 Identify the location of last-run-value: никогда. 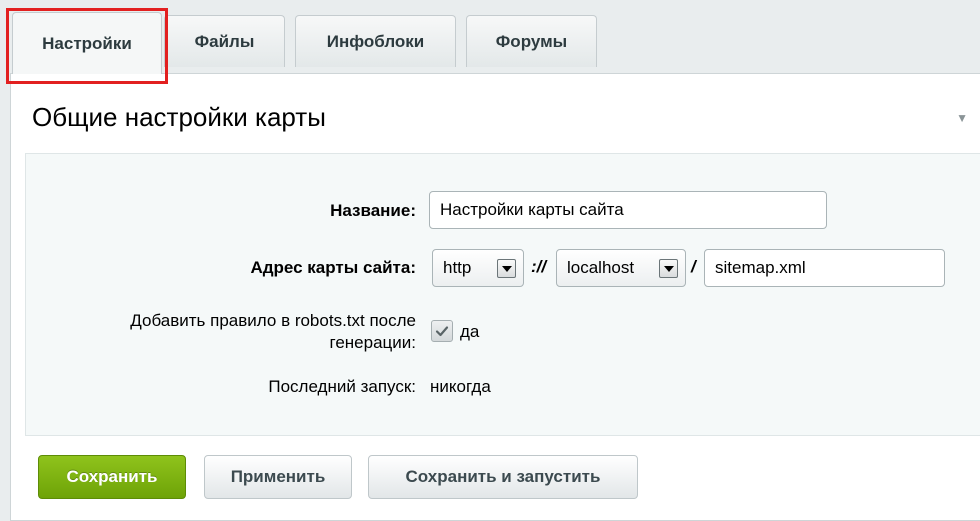
(460, 386).